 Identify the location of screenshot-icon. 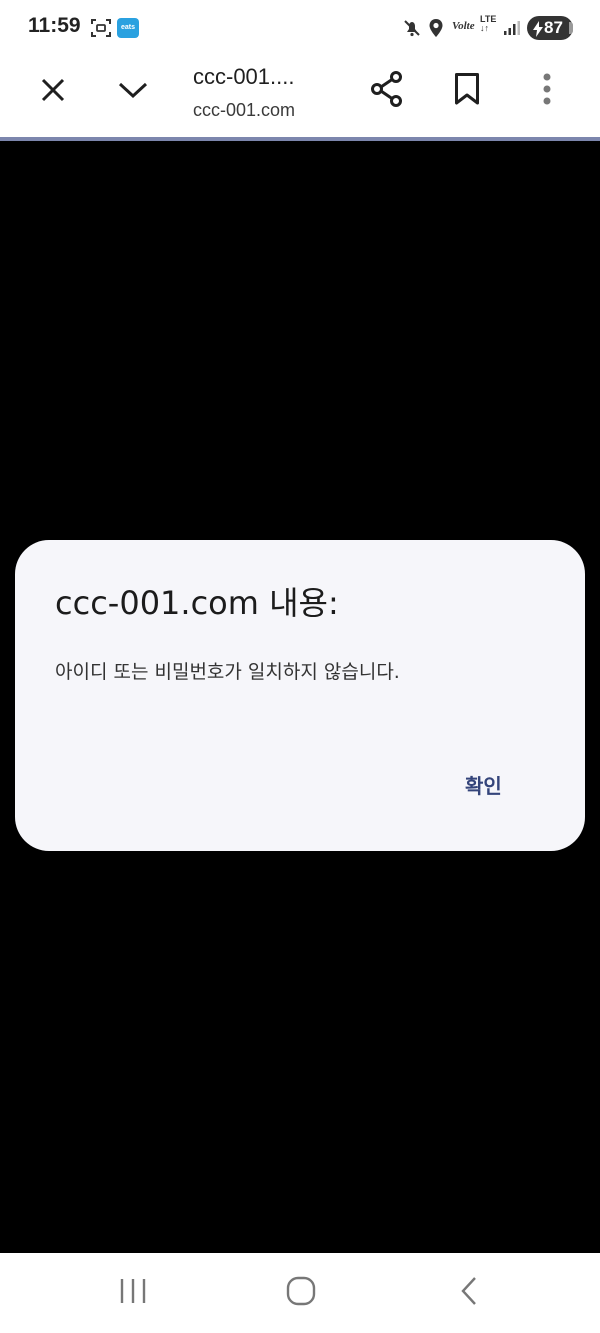
(101, 30).